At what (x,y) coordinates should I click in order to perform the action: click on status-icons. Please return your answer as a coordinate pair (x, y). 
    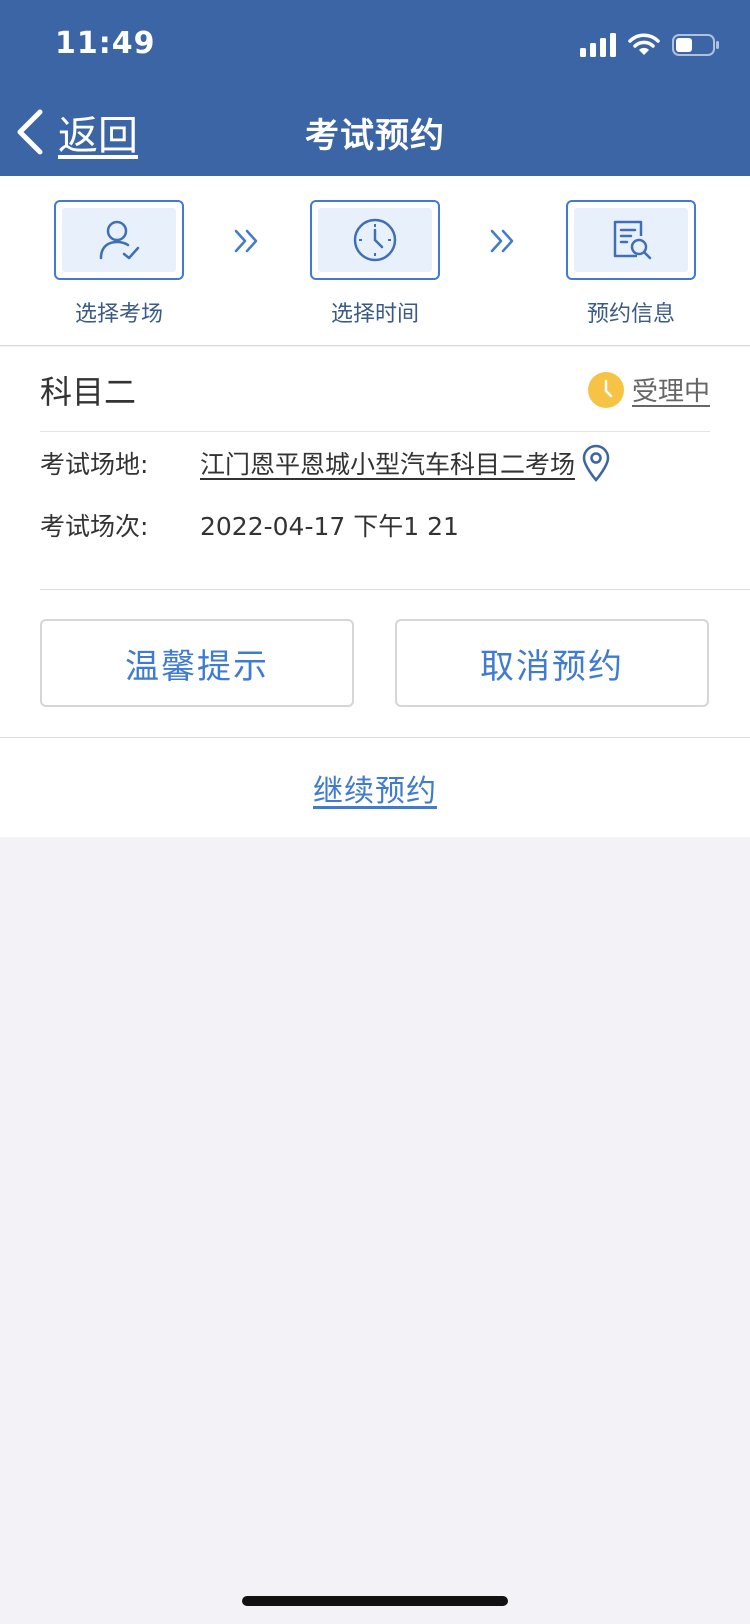
    Looking at the image, I should click on (650, 45).